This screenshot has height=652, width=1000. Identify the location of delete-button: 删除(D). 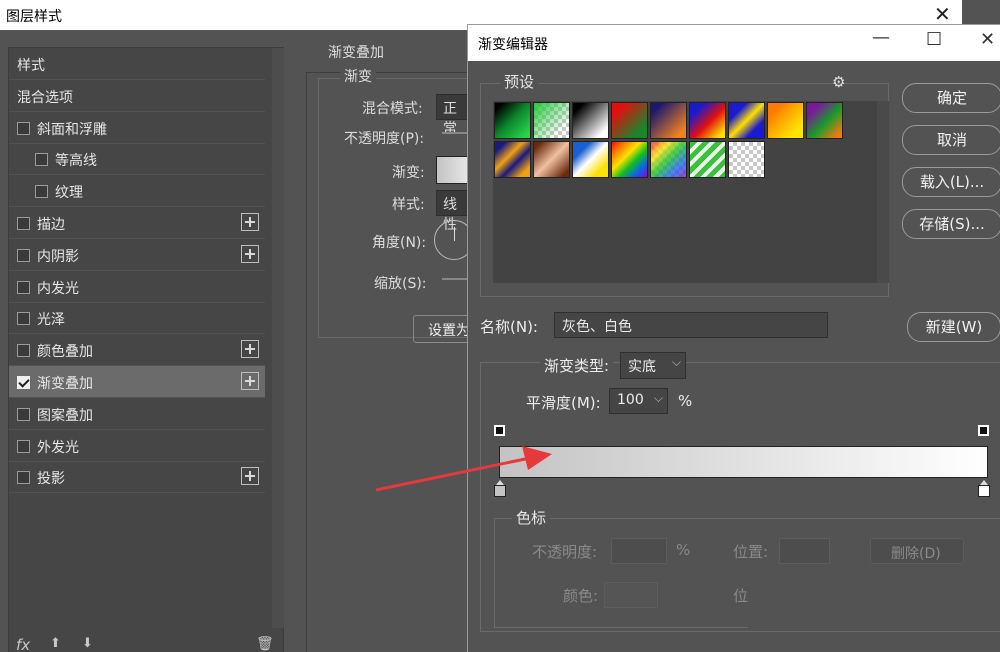
(917, 551).